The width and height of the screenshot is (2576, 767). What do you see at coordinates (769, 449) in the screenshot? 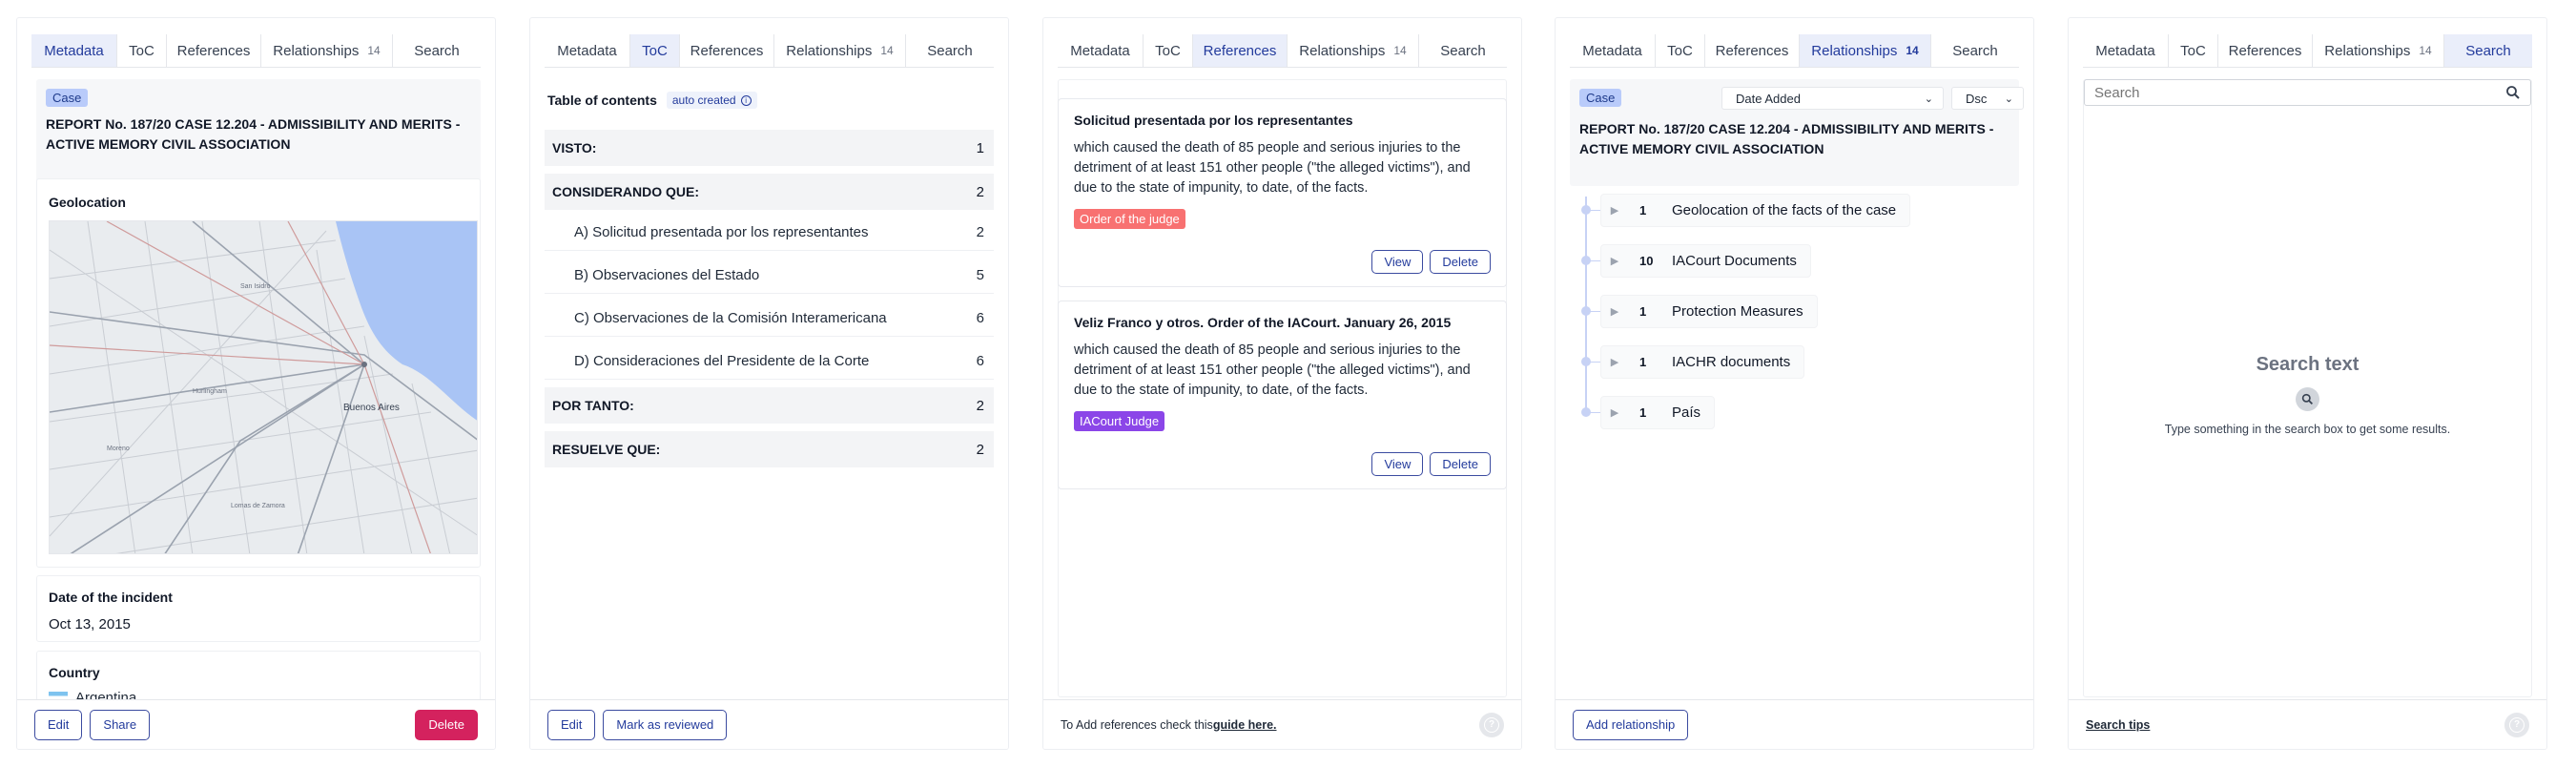
I see `toc-item: RESUELVE QUE: 2` at bounding box center [769, 449].